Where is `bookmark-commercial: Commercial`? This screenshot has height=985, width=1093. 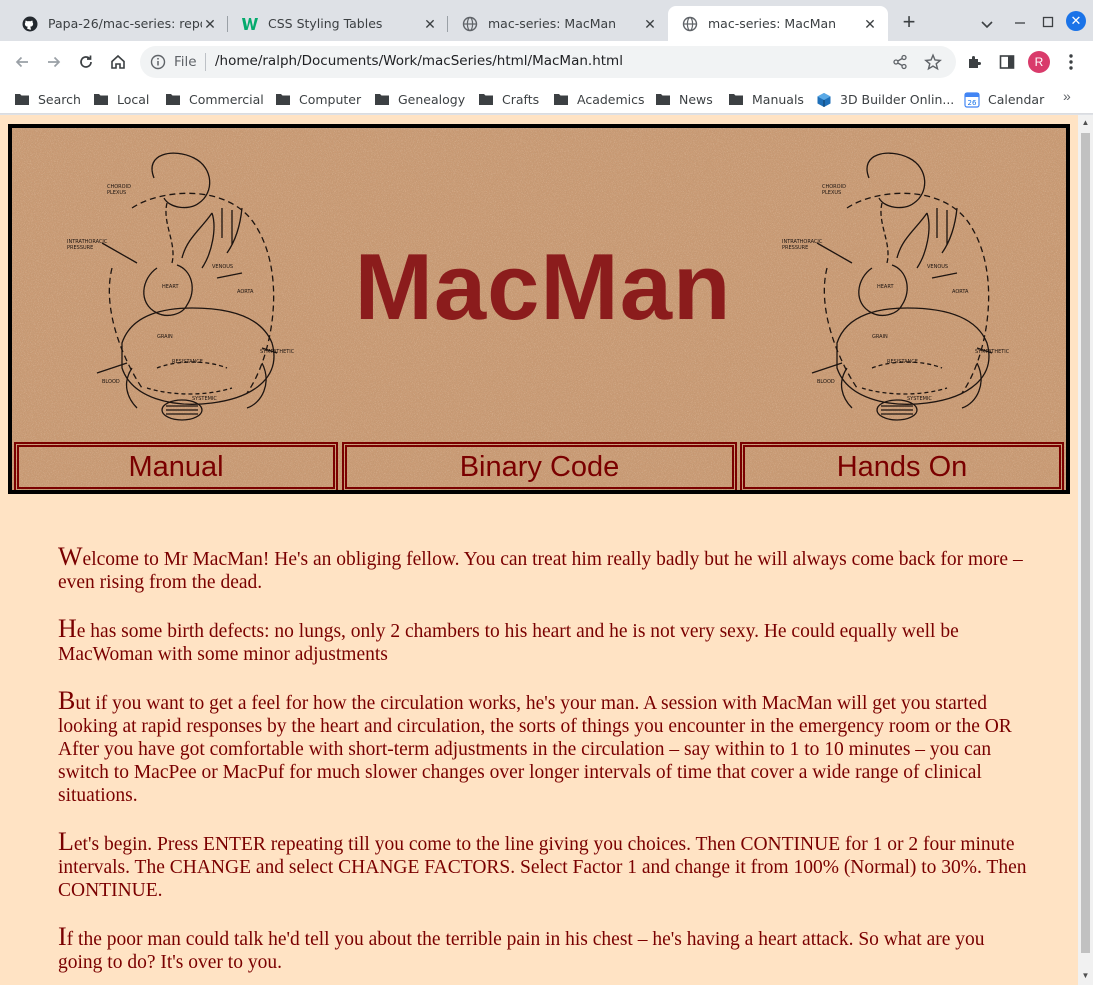 bookmark-commercial: Commercial is located at coordinates (214, 99).